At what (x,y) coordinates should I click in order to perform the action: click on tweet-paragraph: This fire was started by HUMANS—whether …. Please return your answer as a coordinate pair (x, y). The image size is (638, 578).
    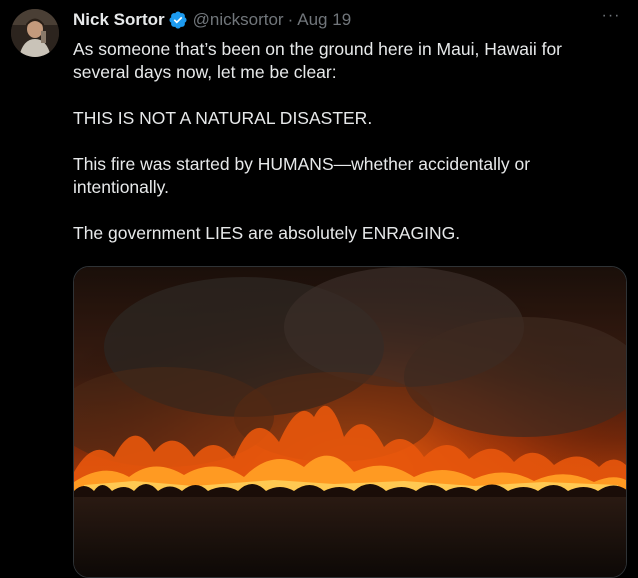
    Looking at the image, I should click on (302, 175).